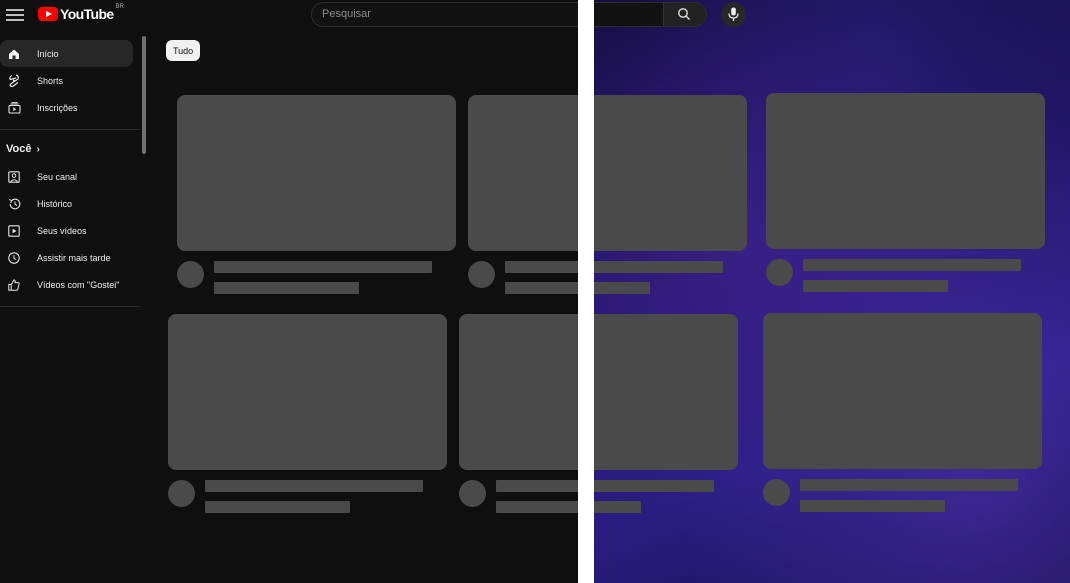 The height and width of the screenshot is (583, 1070). Describe the element at coordinates (48, 14) in the screenshot. I see `youtube-play-icon` at that location.